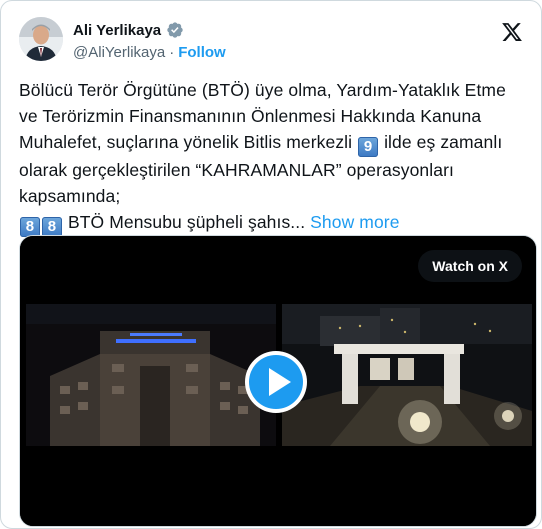  What do you see at coordinates (470, 266) in the screenshot?
I see `watch-on-x-button: Watch on X` at bounding box center [470, 266].